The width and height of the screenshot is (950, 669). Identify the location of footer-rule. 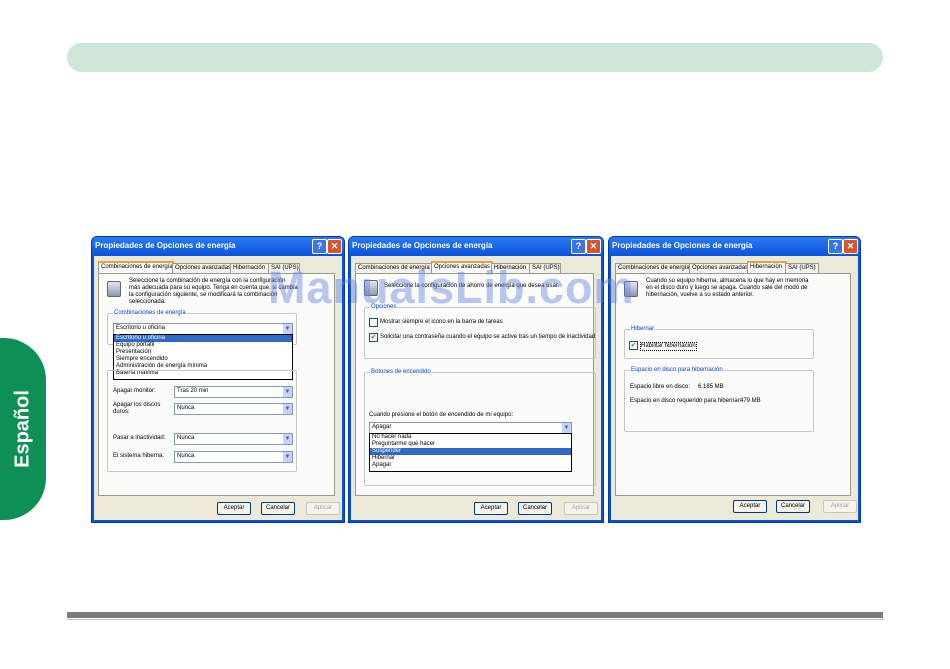
(475, 615).